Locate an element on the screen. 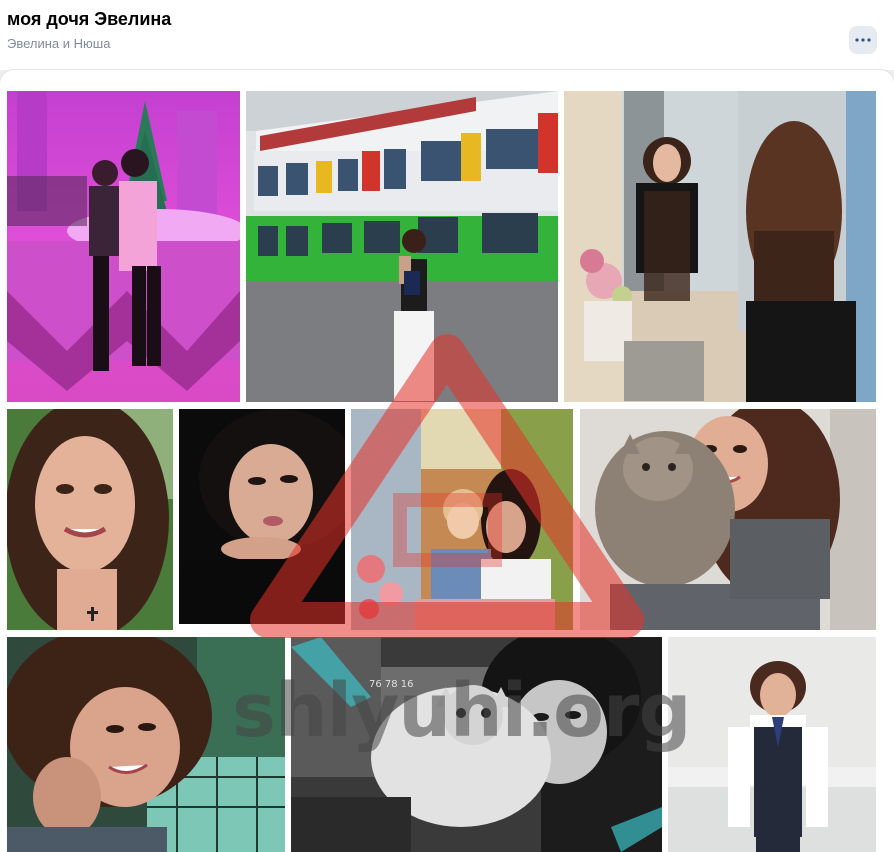  photo-image: 76 78 16 is located at coordinates (476, 744).